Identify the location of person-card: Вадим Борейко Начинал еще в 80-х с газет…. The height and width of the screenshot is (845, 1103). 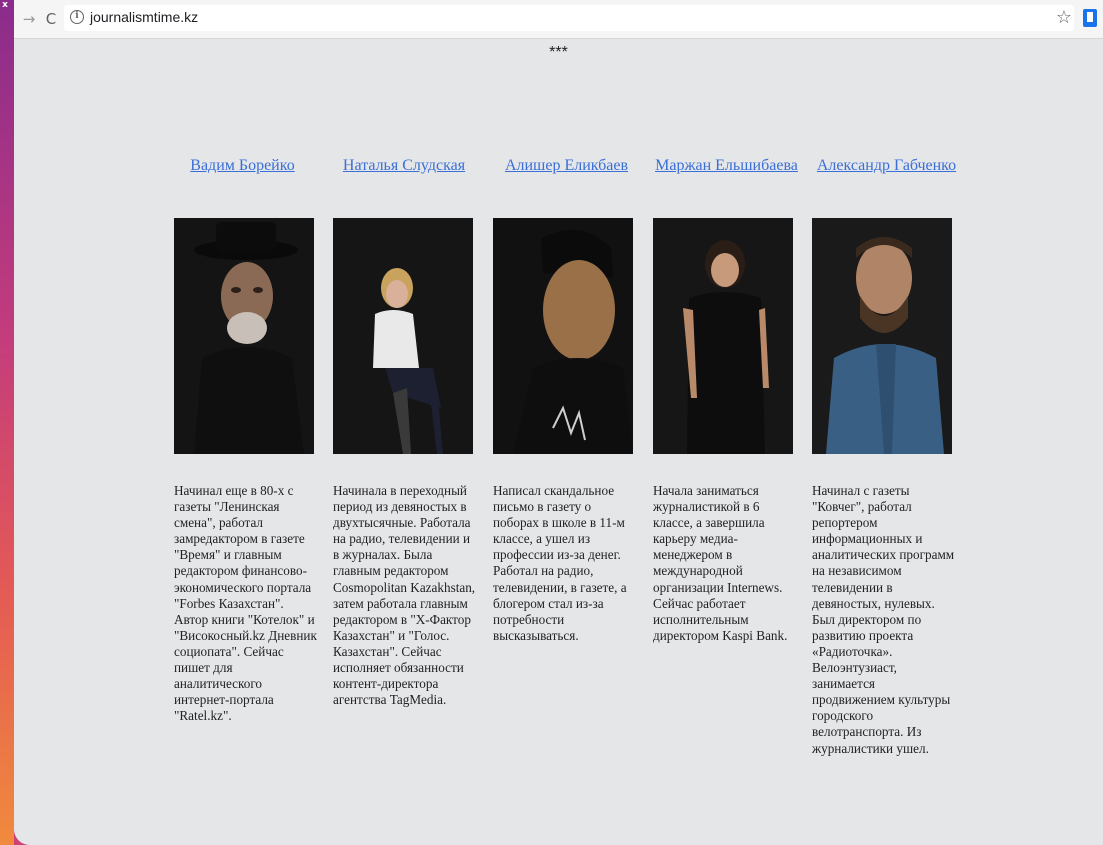
(246, 440).